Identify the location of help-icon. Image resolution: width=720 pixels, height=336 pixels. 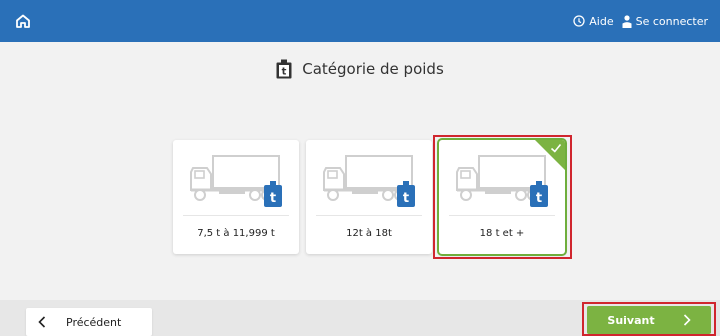
(579, 21).